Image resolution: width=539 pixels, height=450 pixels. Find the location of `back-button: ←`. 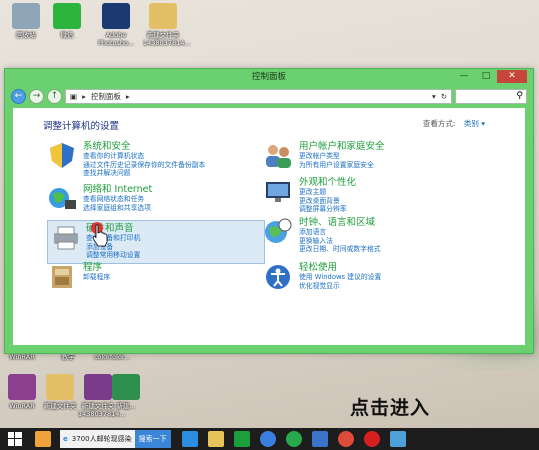

back-button: ← is located at coordinates (18, 96).